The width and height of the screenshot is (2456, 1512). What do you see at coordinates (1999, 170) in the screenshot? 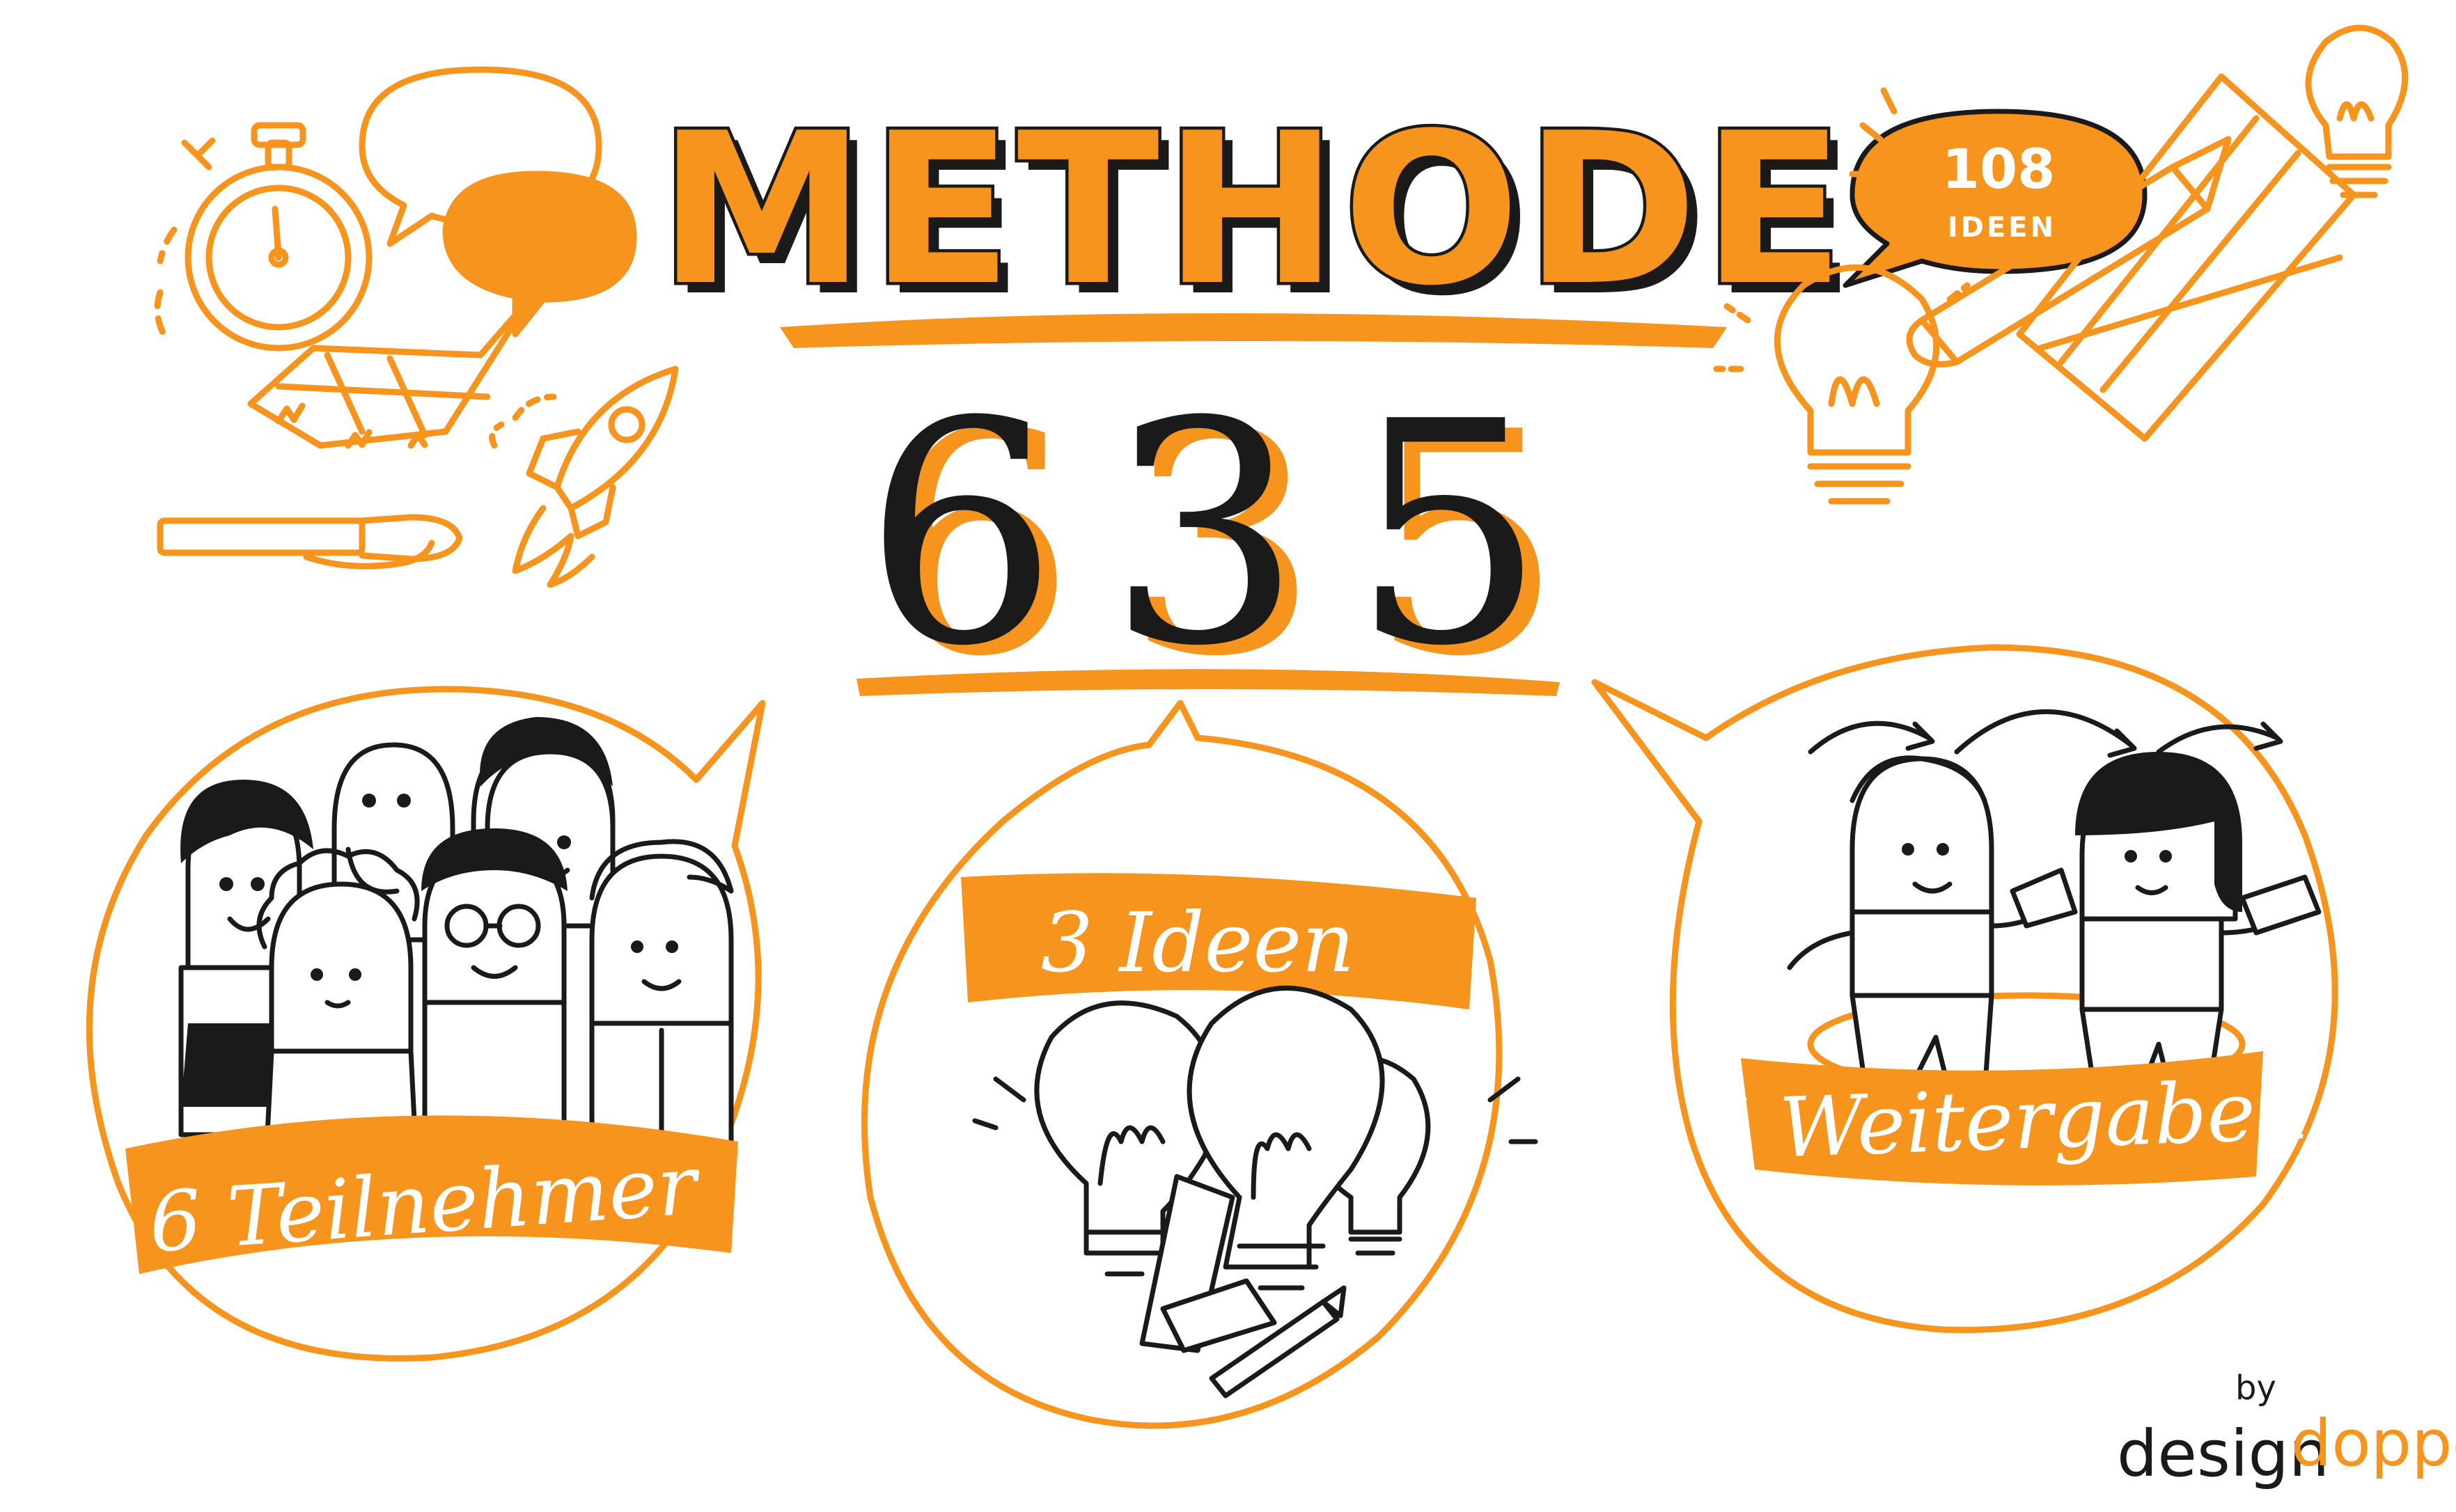
I see `badge-number: 108` at bounding box center [1999, 170].